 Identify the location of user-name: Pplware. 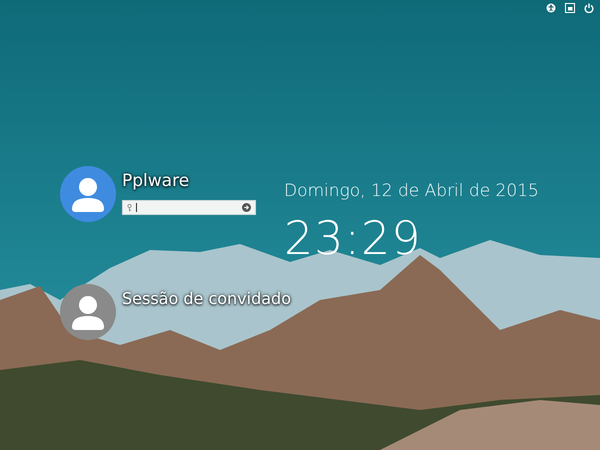
(189, 181).